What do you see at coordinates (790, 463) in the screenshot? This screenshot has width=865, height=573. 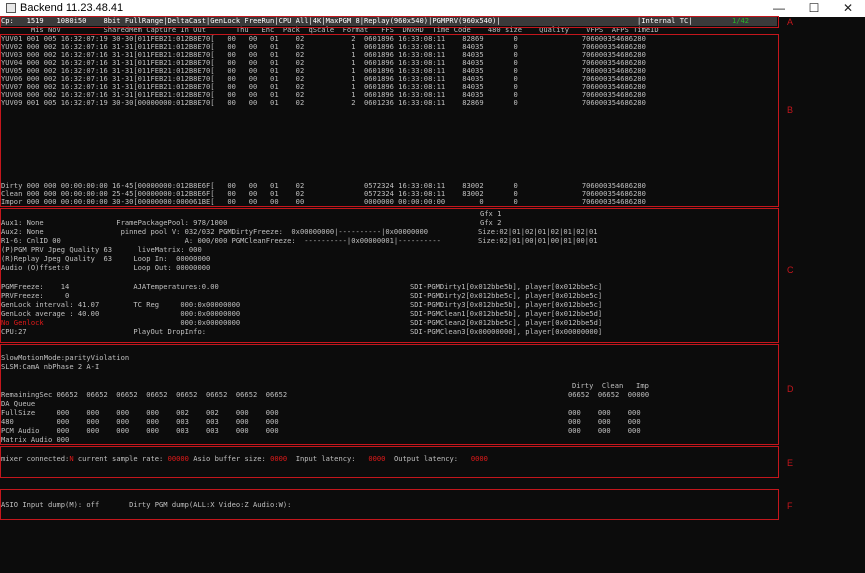 I see `annotation-label-e: E` at bounding box center [790, 463].